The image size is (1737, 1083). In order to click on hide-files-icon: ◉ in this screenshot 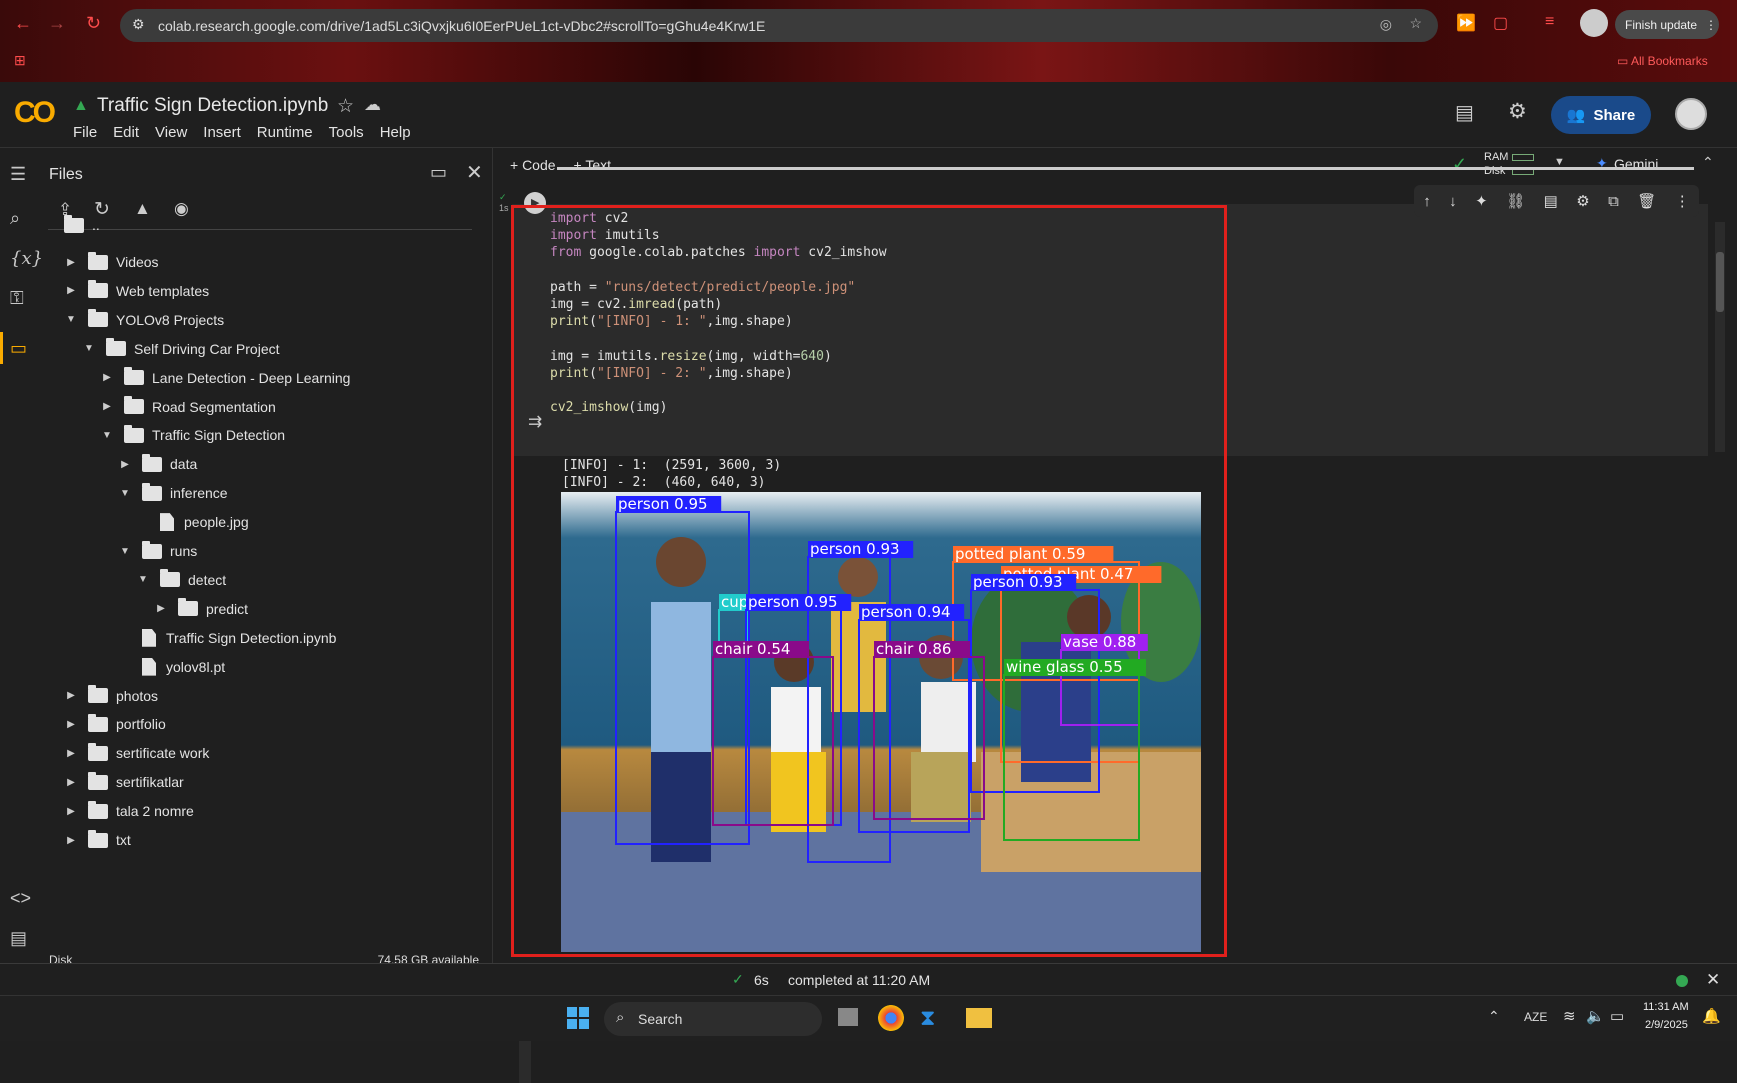, I will do `click(181, 209)`.